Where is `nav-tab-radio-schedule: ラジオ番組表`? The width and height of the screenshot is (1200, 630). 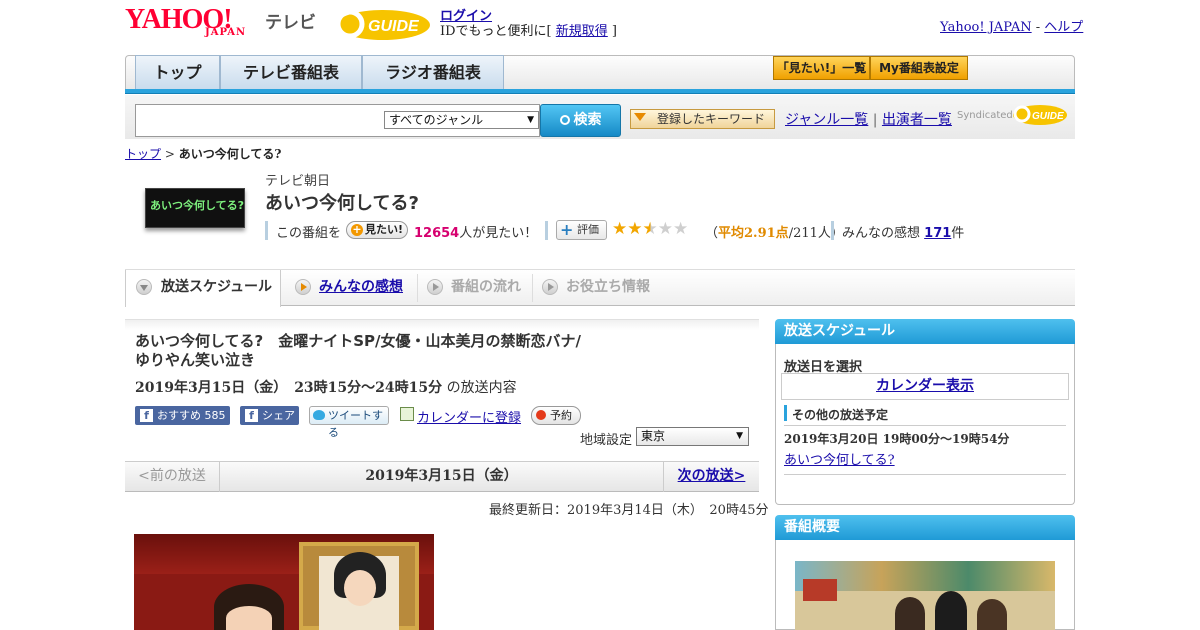 nav-tab-radio-schedule: ラジオ番組表 is located at coordinates (433, 72).